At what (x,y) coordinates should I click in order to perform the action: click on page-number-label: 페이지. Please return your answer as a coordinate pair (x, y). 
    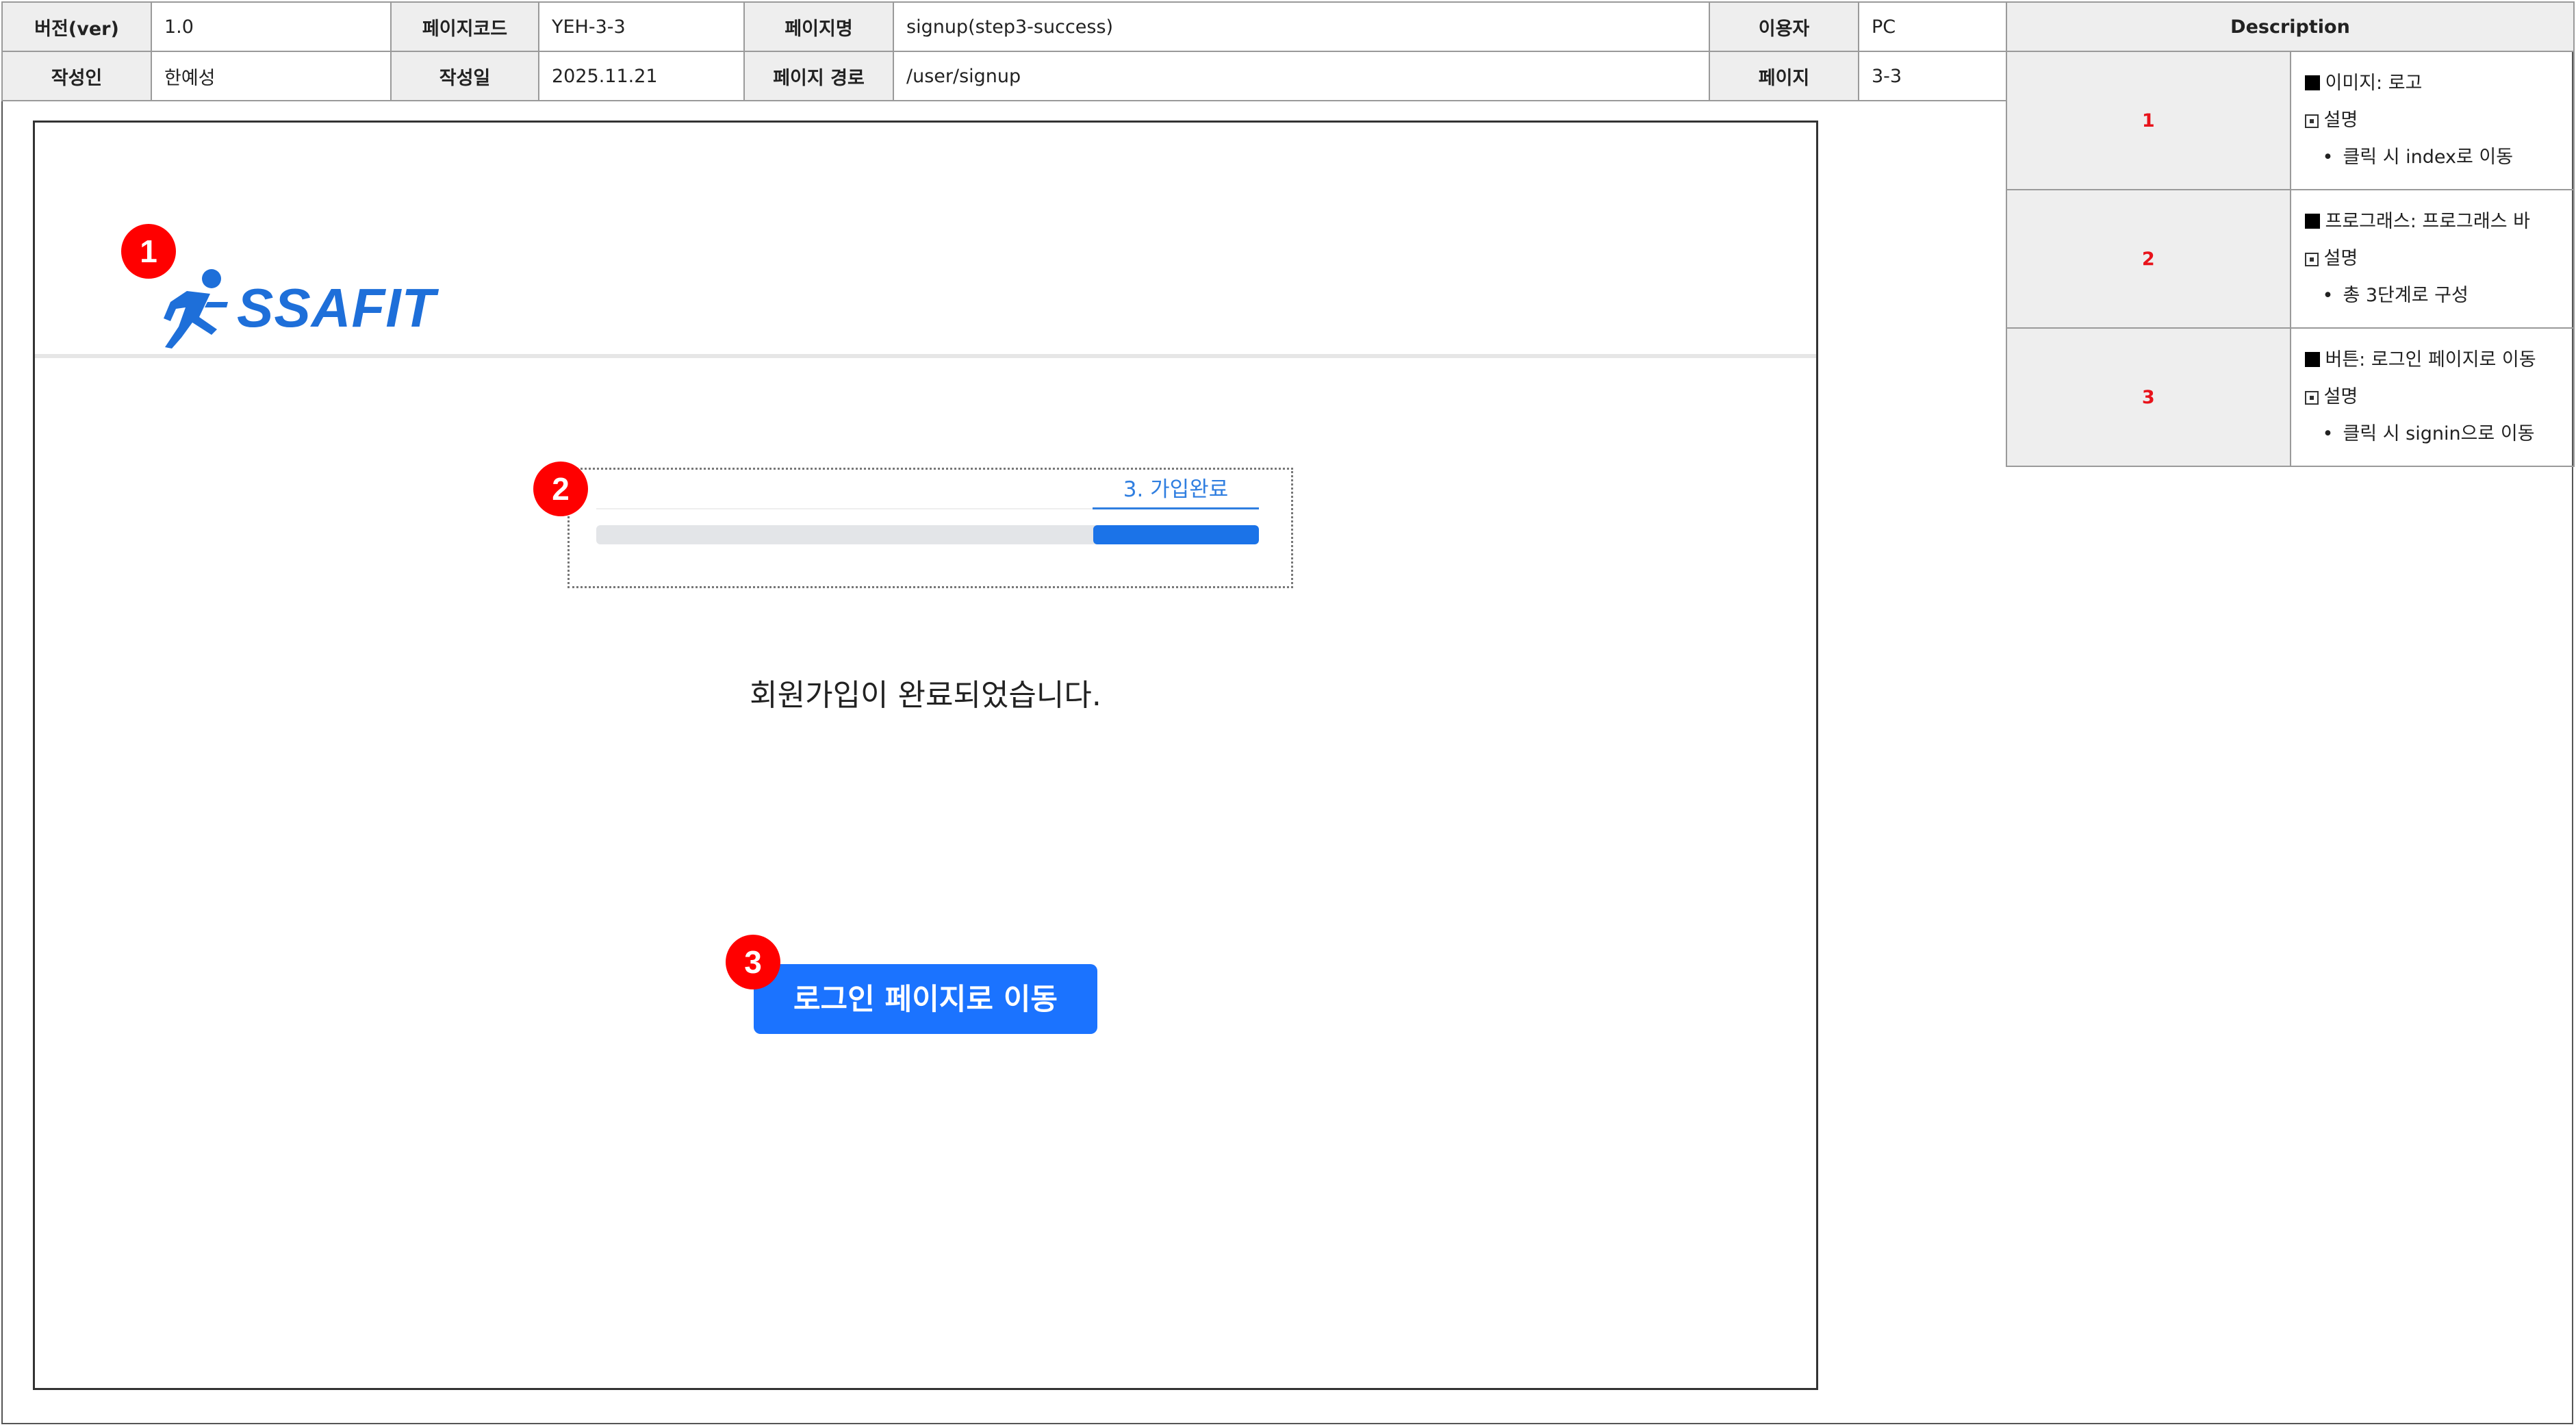
    Looking at the image, I should click on (1784, 76).